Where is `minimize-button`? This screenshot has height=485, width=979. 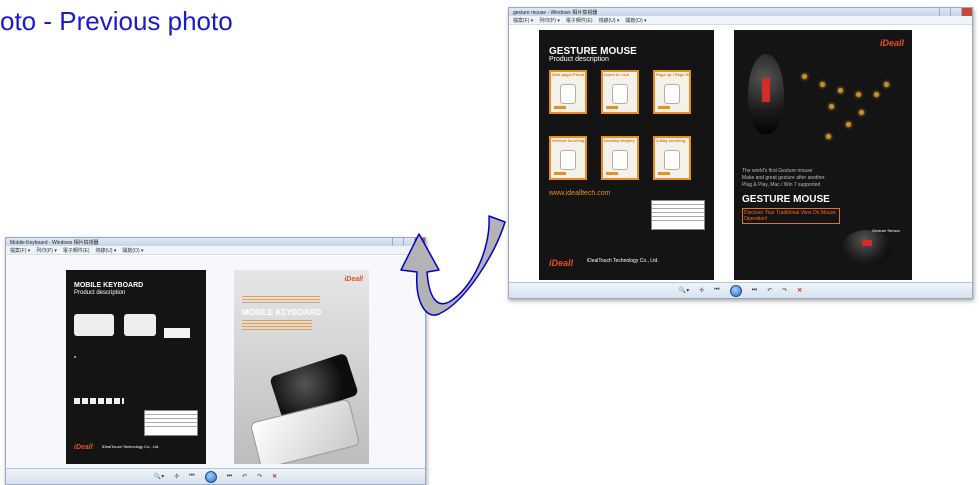
minimize-button is located at coordinates (944, 12).